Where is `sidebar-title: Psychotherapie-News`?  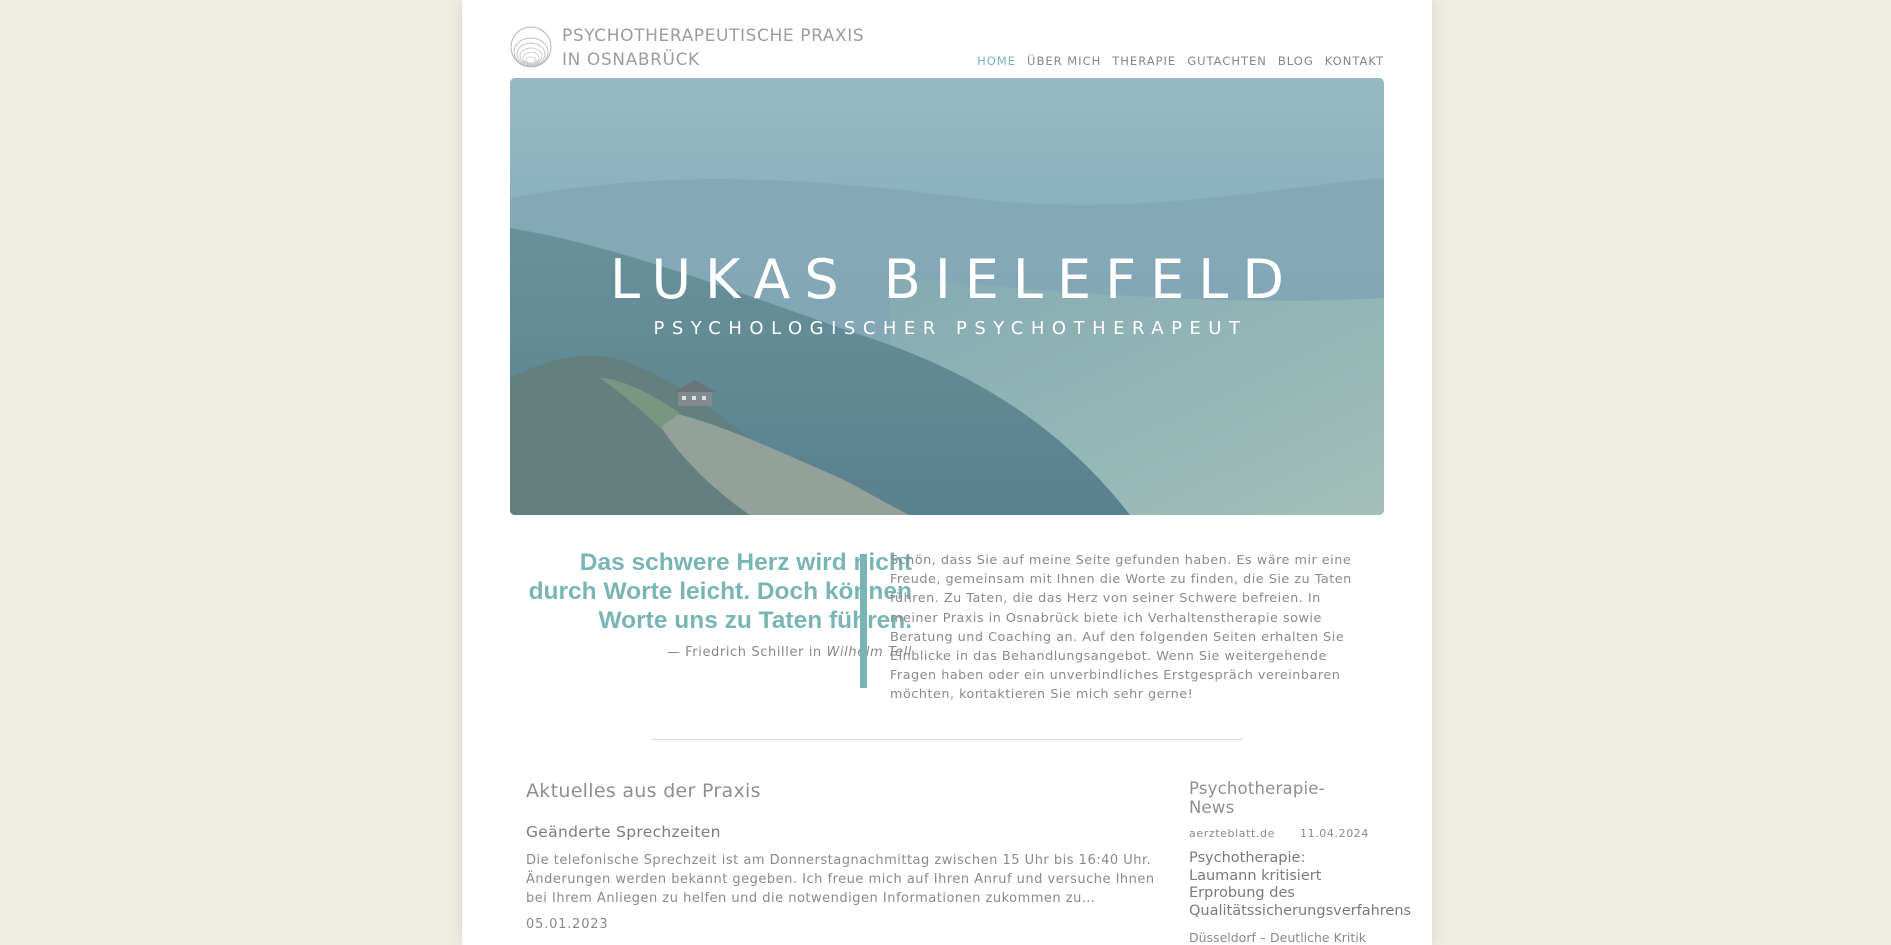 sidebar-title: Psychotherapie-News is located at coordinates (1257, 798).